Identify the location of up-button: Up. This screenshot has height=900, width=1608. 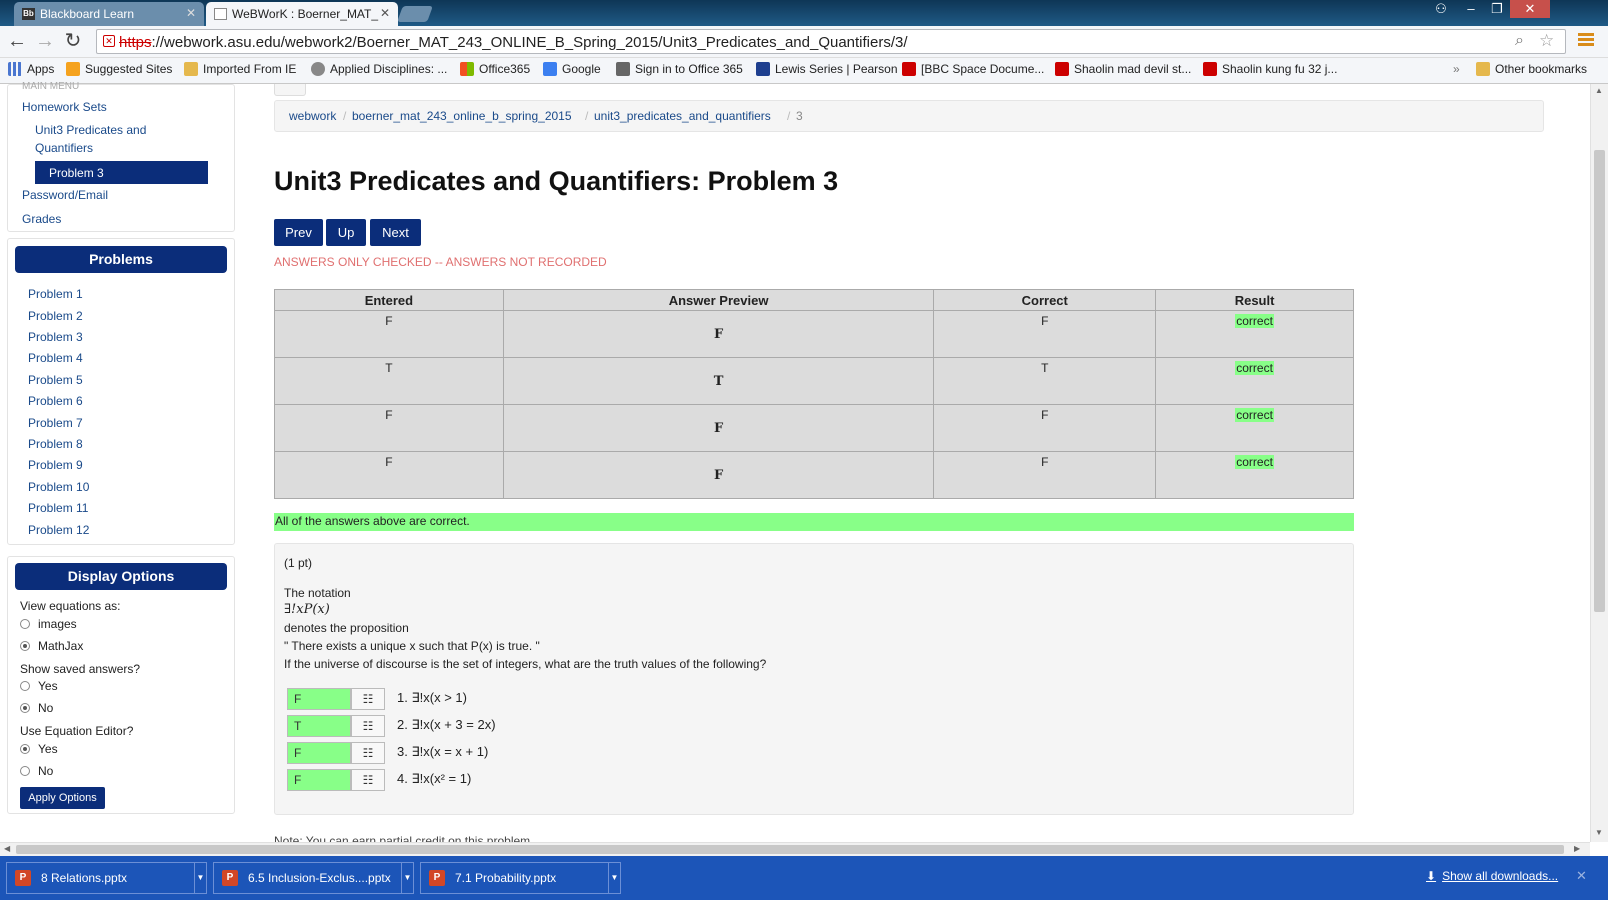
(346, 232).